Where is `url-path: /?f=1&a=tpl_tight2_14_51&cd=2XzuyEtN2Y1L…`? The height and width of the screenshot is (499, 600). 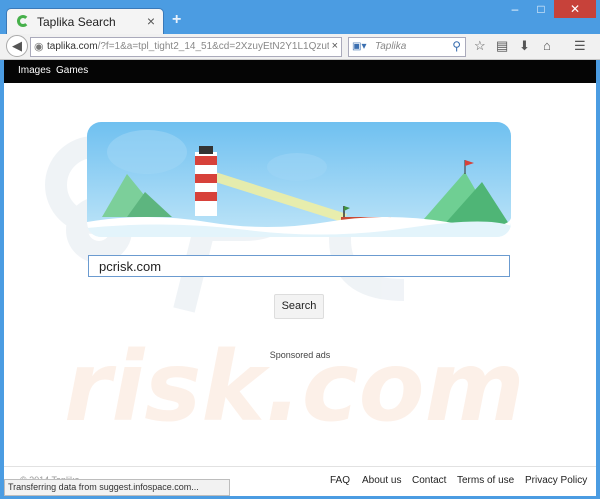
url-path: /?f=1&a=tpl_tight2_14_51&cd=2XzuyEtN2Y1L… is located at coordinates (213, 46).